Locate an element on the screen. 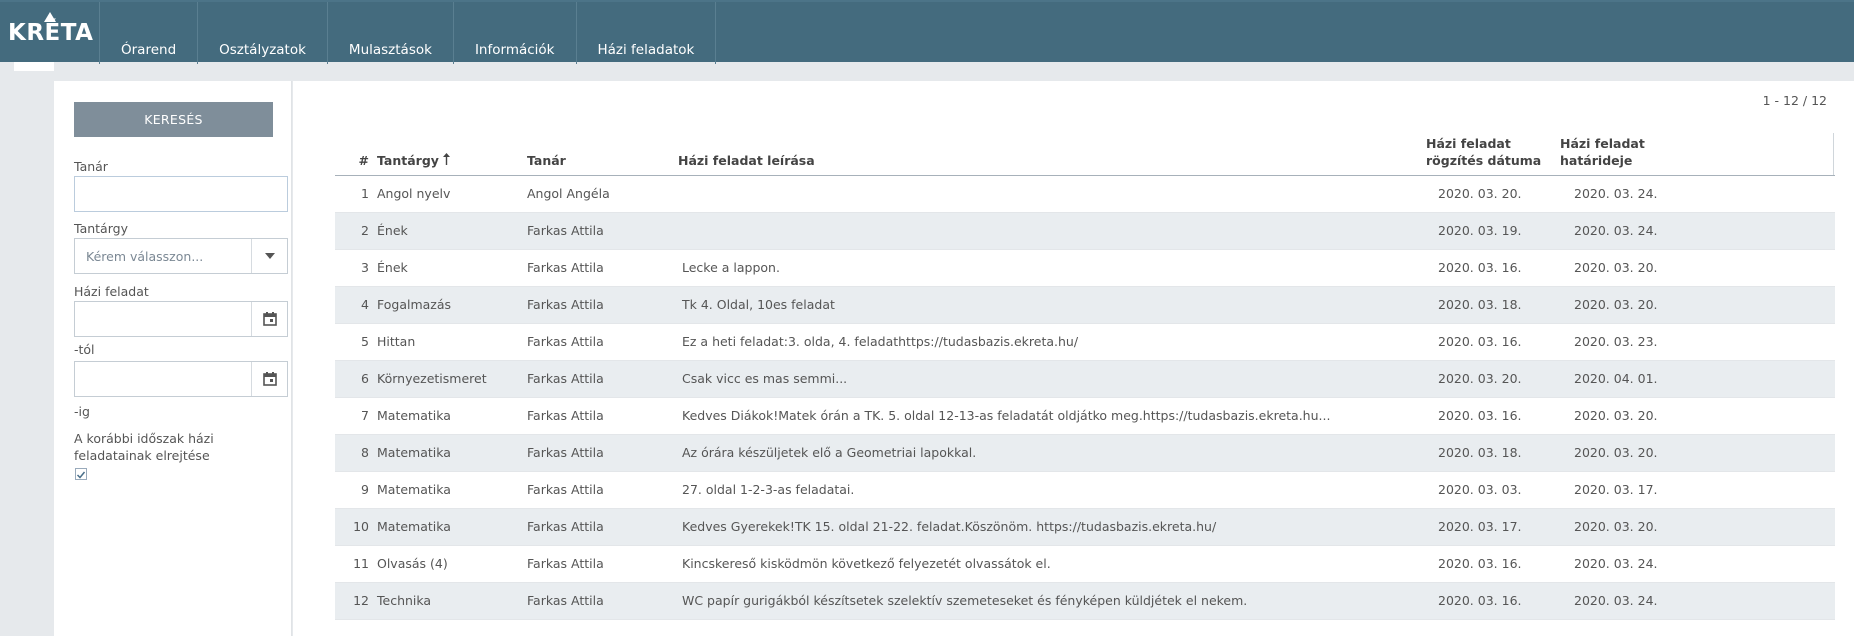 The image size is (1854, 636). column-header-recorded: Házi feladat rögzítés dátuma is located at coordinates (1493, 153).